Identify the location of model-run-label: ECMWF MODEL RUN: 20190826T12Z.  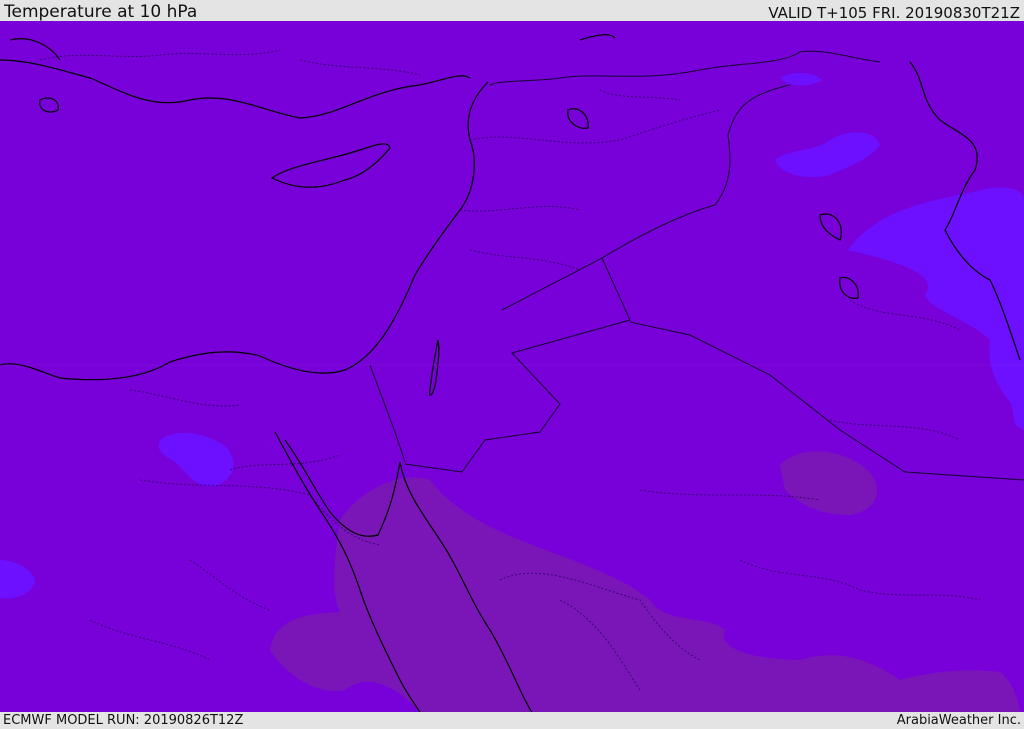
(123, 720).